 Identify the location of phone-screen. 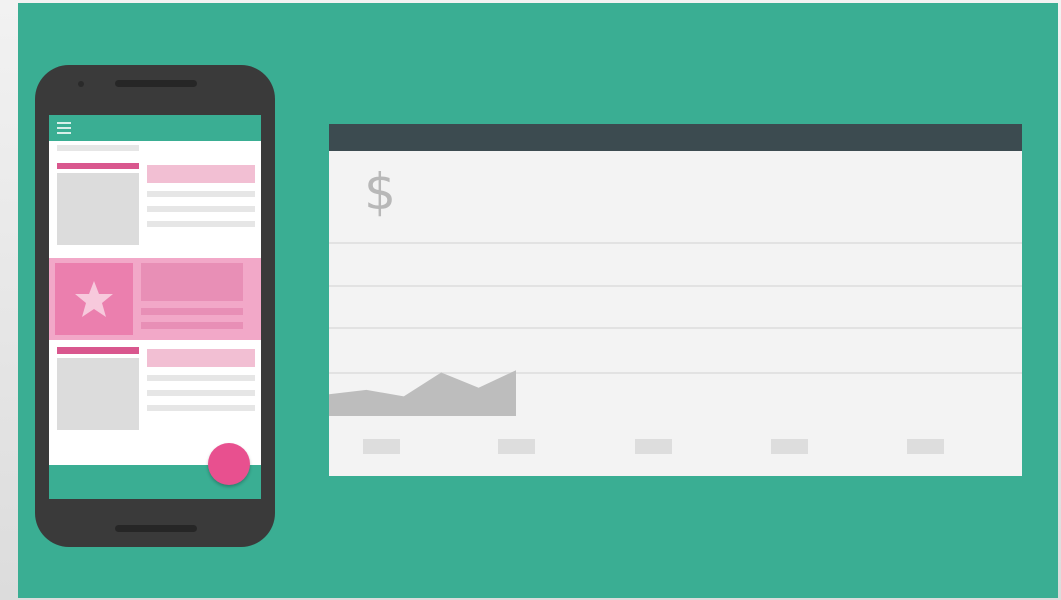
(155, 307).